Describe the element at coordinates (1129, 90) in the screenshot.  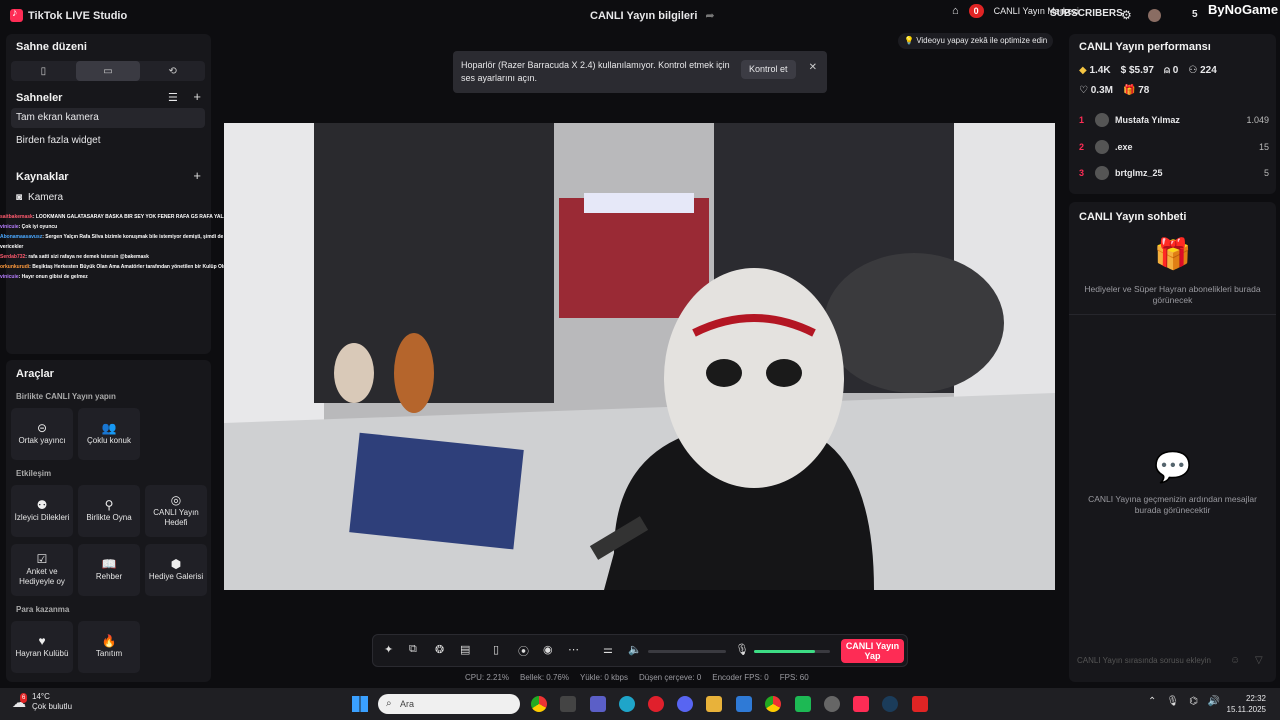
I see `gift-icon: 🎁` at that location.